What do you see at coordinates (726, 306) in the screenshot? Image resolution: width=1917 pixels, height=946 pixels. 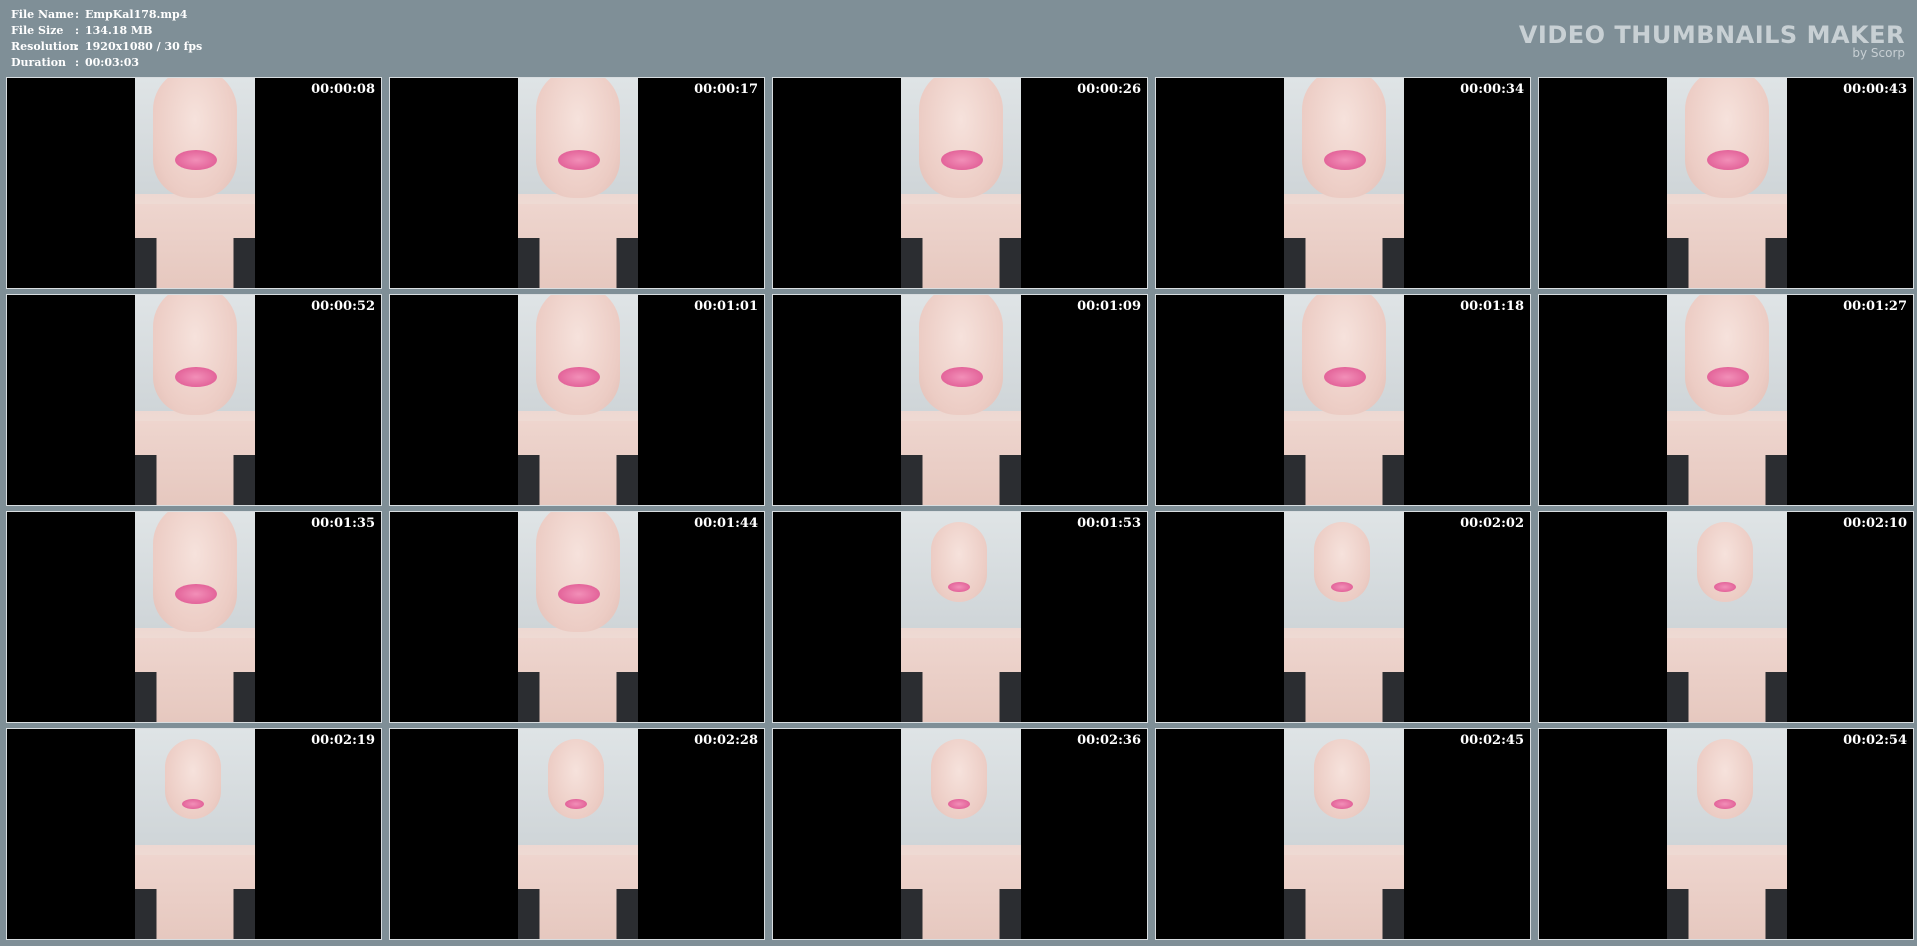 I see `timestamp-label: 00:01:01` at bounding box center [726, 306].